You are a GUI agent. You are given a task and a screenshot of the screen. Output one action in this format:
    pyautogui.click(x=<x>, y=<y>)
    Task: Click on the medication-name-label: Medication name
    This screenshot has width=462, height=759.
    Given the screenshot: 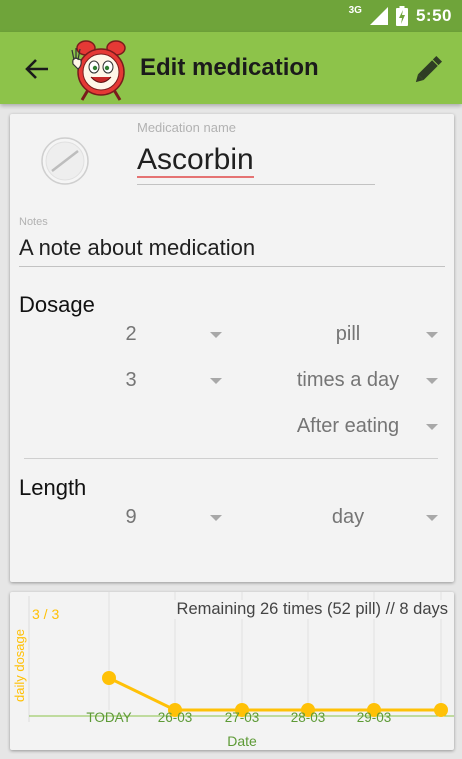 What is the action you would take?
    pyautogui.click(x=186, y=127)
    